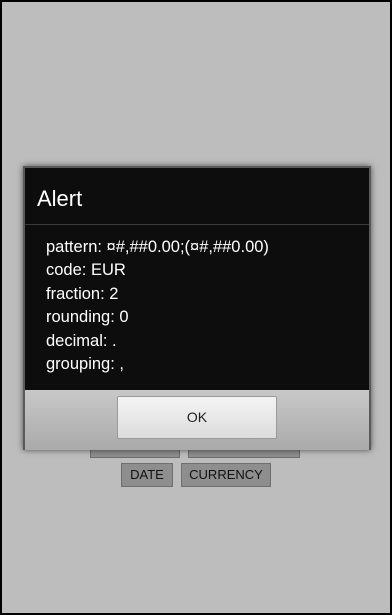 The width and height of the screenshot is (392, 615). I want to click on message-line-fraction: fraction: 2, so click(82, 293).